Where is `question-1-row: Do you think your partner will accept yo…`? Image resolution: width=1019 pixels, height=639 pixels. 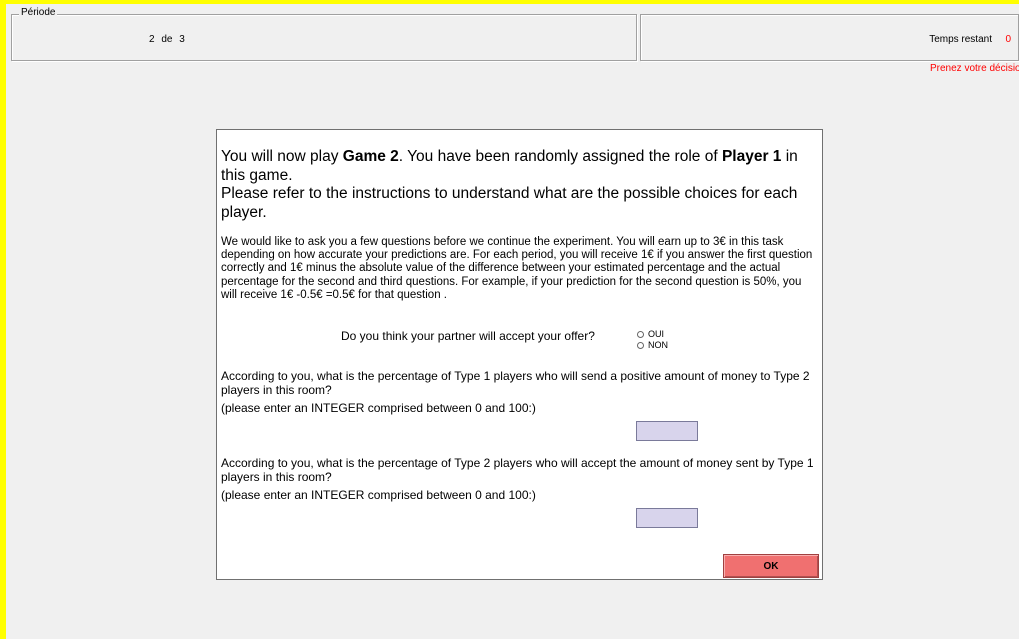
question-1-row: Do you think your partner will accept yo… is located at coordinates (519, 342).